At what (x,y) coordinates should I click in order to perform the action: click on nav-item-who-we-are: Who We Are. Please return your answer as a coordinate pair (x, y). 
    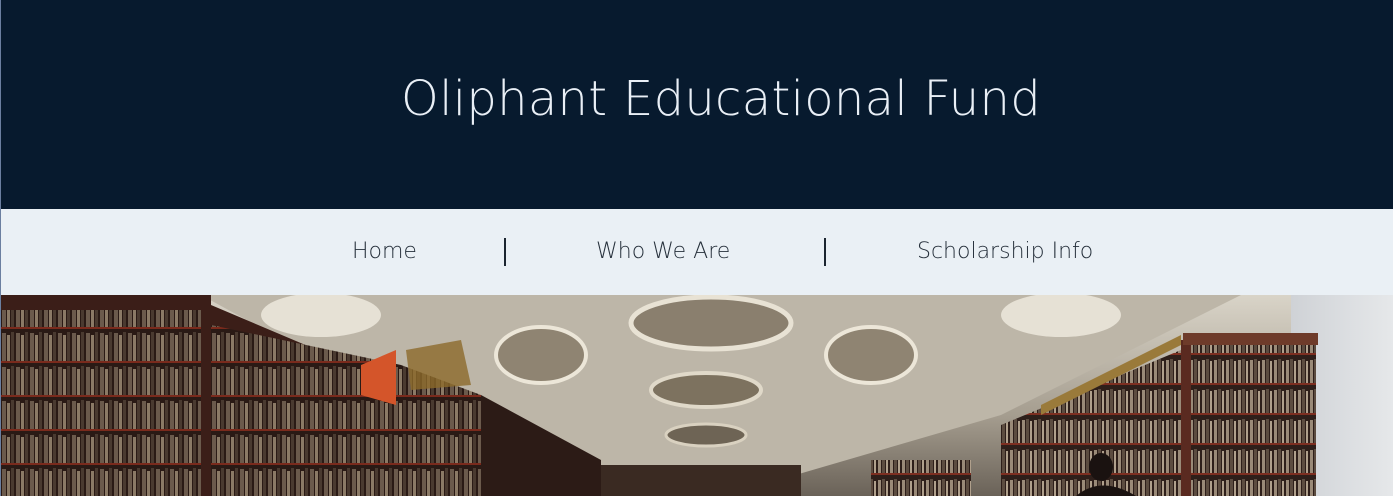
    Looking at the image, I should click on (663, 252).